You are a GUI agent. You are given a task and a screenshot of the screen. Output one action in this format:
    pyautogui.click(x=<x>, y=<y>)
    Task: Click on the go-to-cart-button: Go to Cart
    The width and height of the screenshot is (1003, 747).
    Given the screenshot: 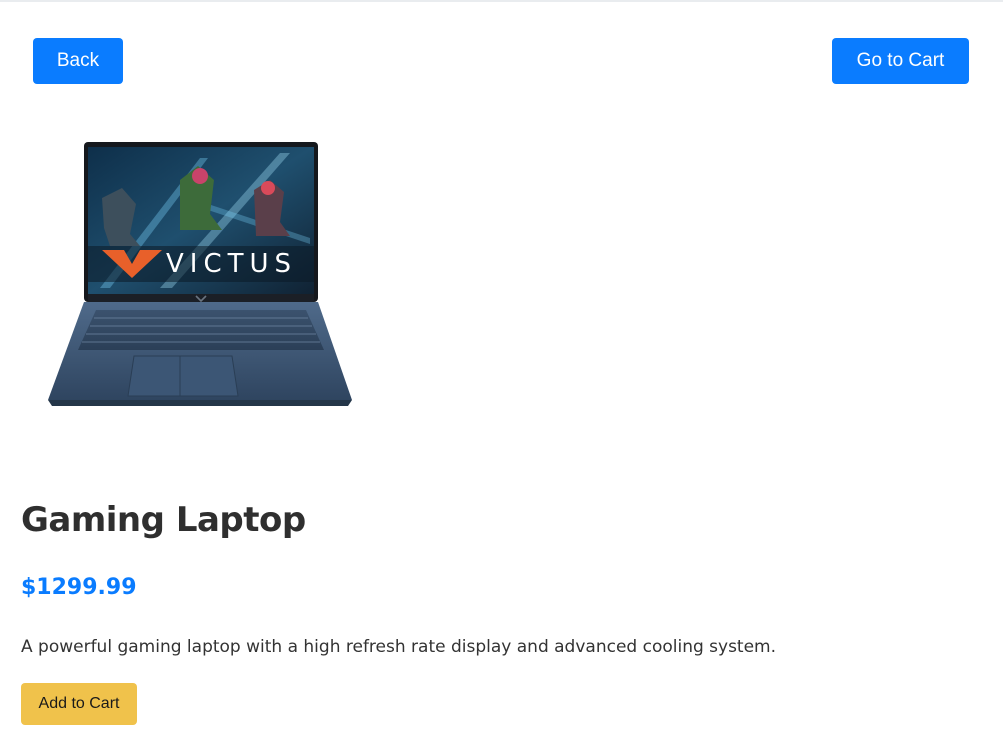 What is the action you would take?
    pyautogui.click(x=900, y=61)
    